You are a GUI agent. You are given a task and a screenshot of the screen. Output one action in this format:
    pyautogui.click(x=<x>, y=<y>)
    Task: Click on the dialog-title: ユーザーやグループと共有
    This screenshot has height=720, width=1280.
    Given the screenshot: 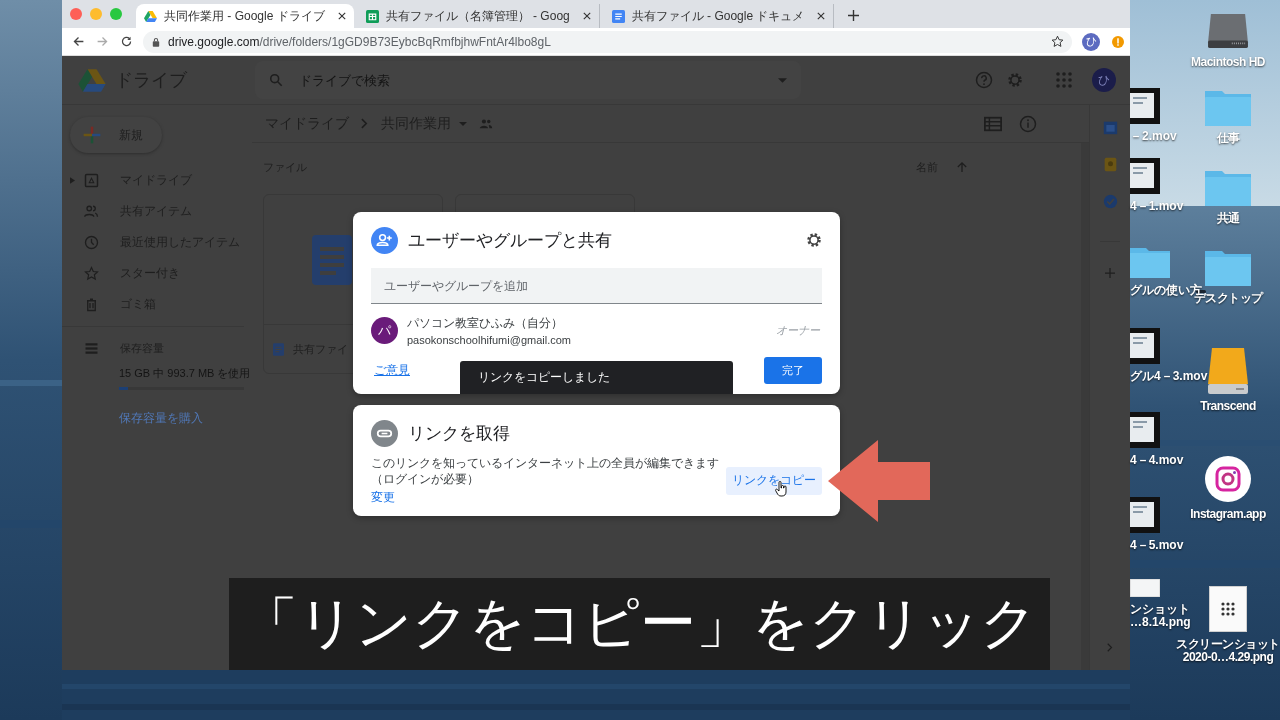 What is the action you would take?
    pyautogui.click(x=510, y=240)
    